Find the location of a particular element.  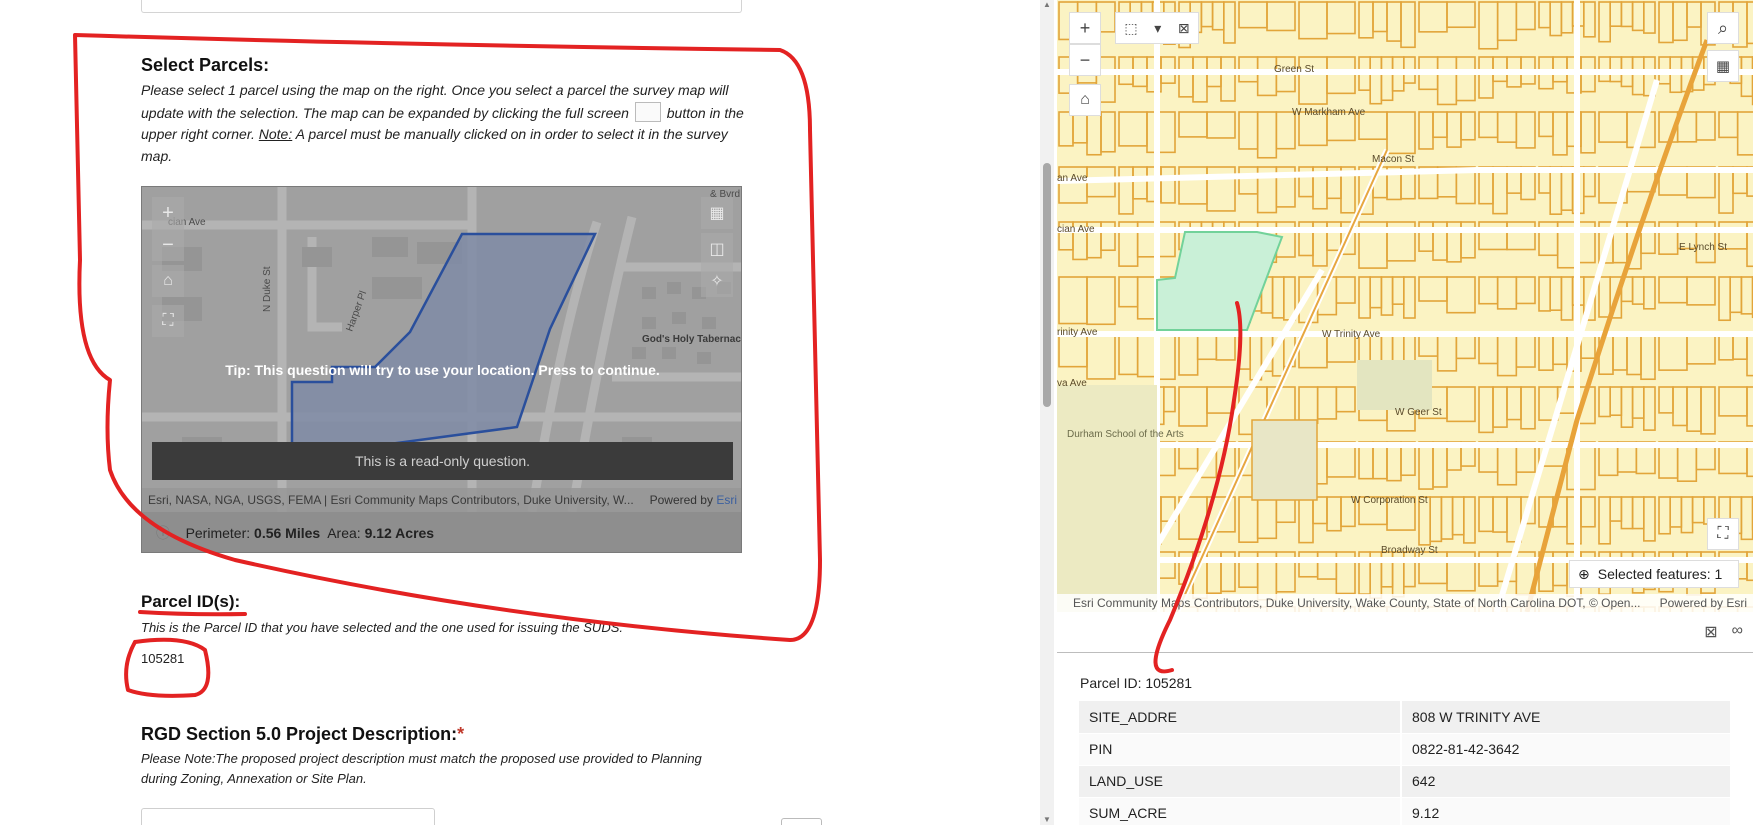

map-street-label: W Geer St is located at coordinates (1418, 412).